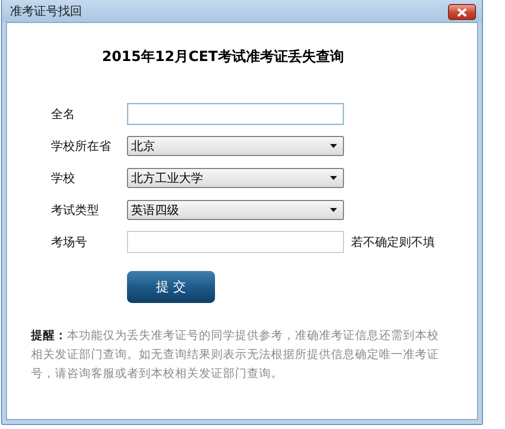  What do you see at coordinates (81, 146) in the screenshot?
I see `field-label: 学校所在省` at bounding box center [81, 146].